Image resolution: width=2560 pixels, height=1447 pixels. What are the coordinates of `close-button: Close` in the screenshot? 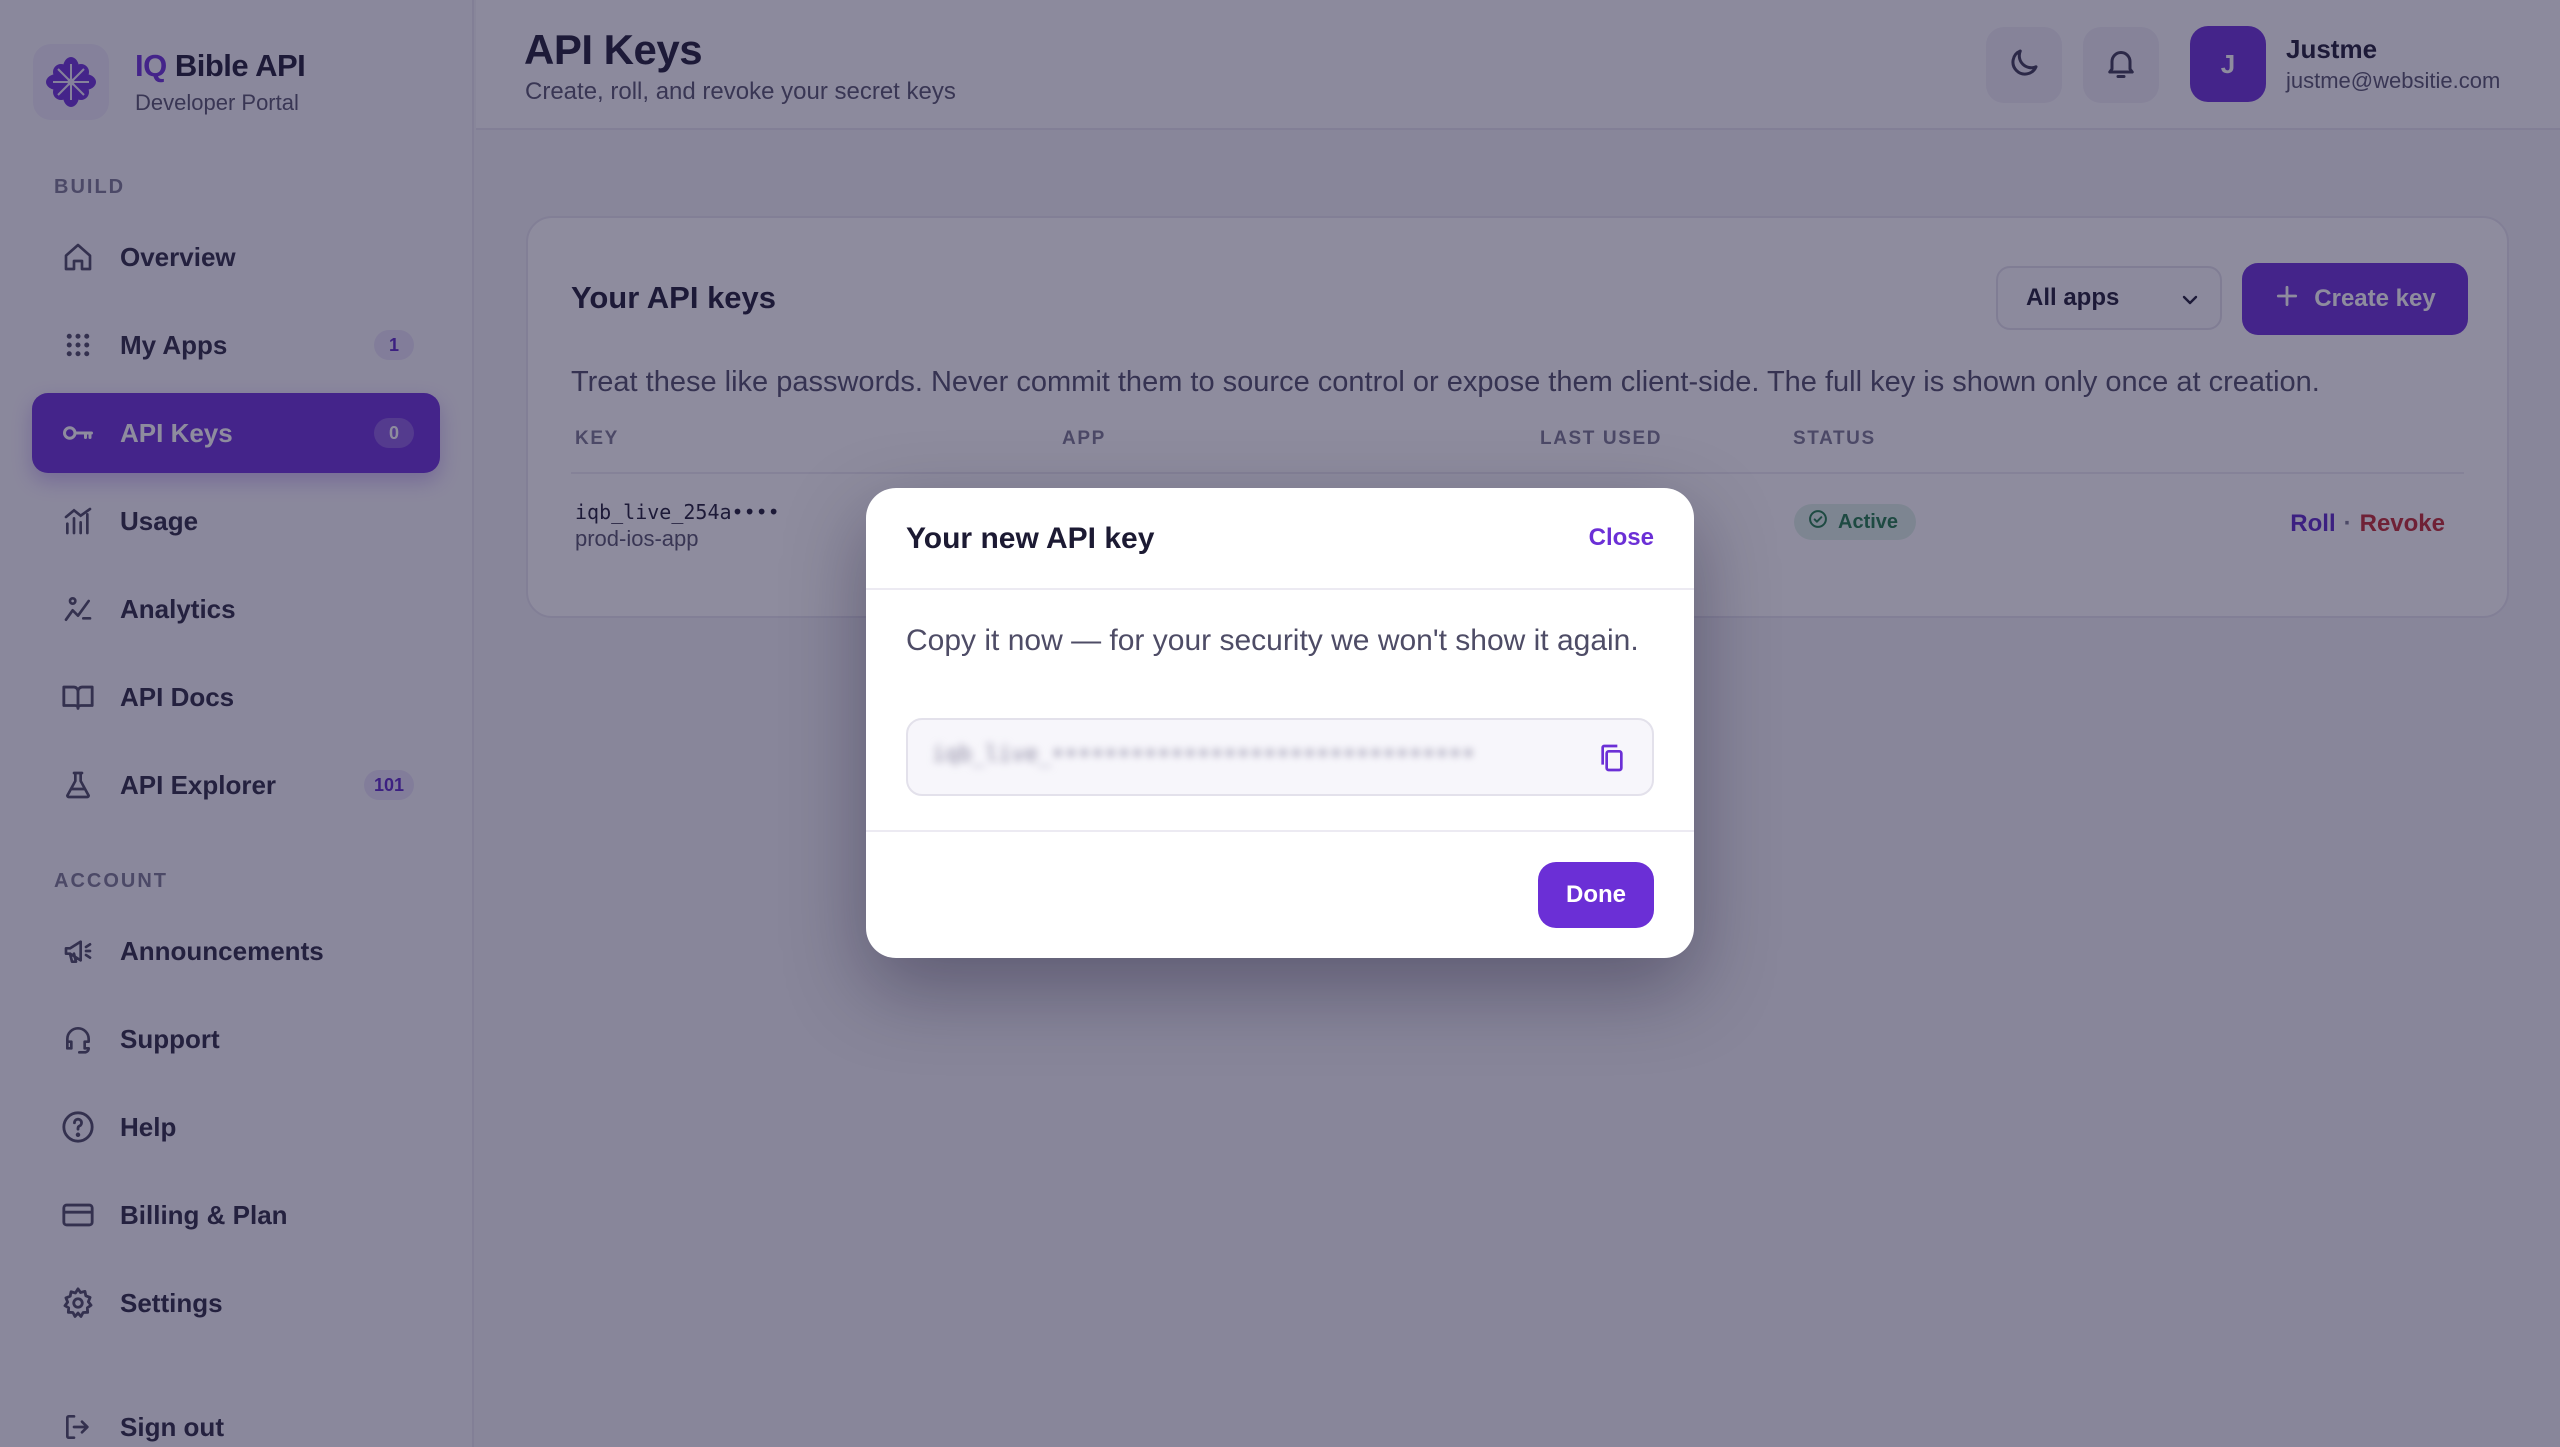 It's located at (1621, 538).